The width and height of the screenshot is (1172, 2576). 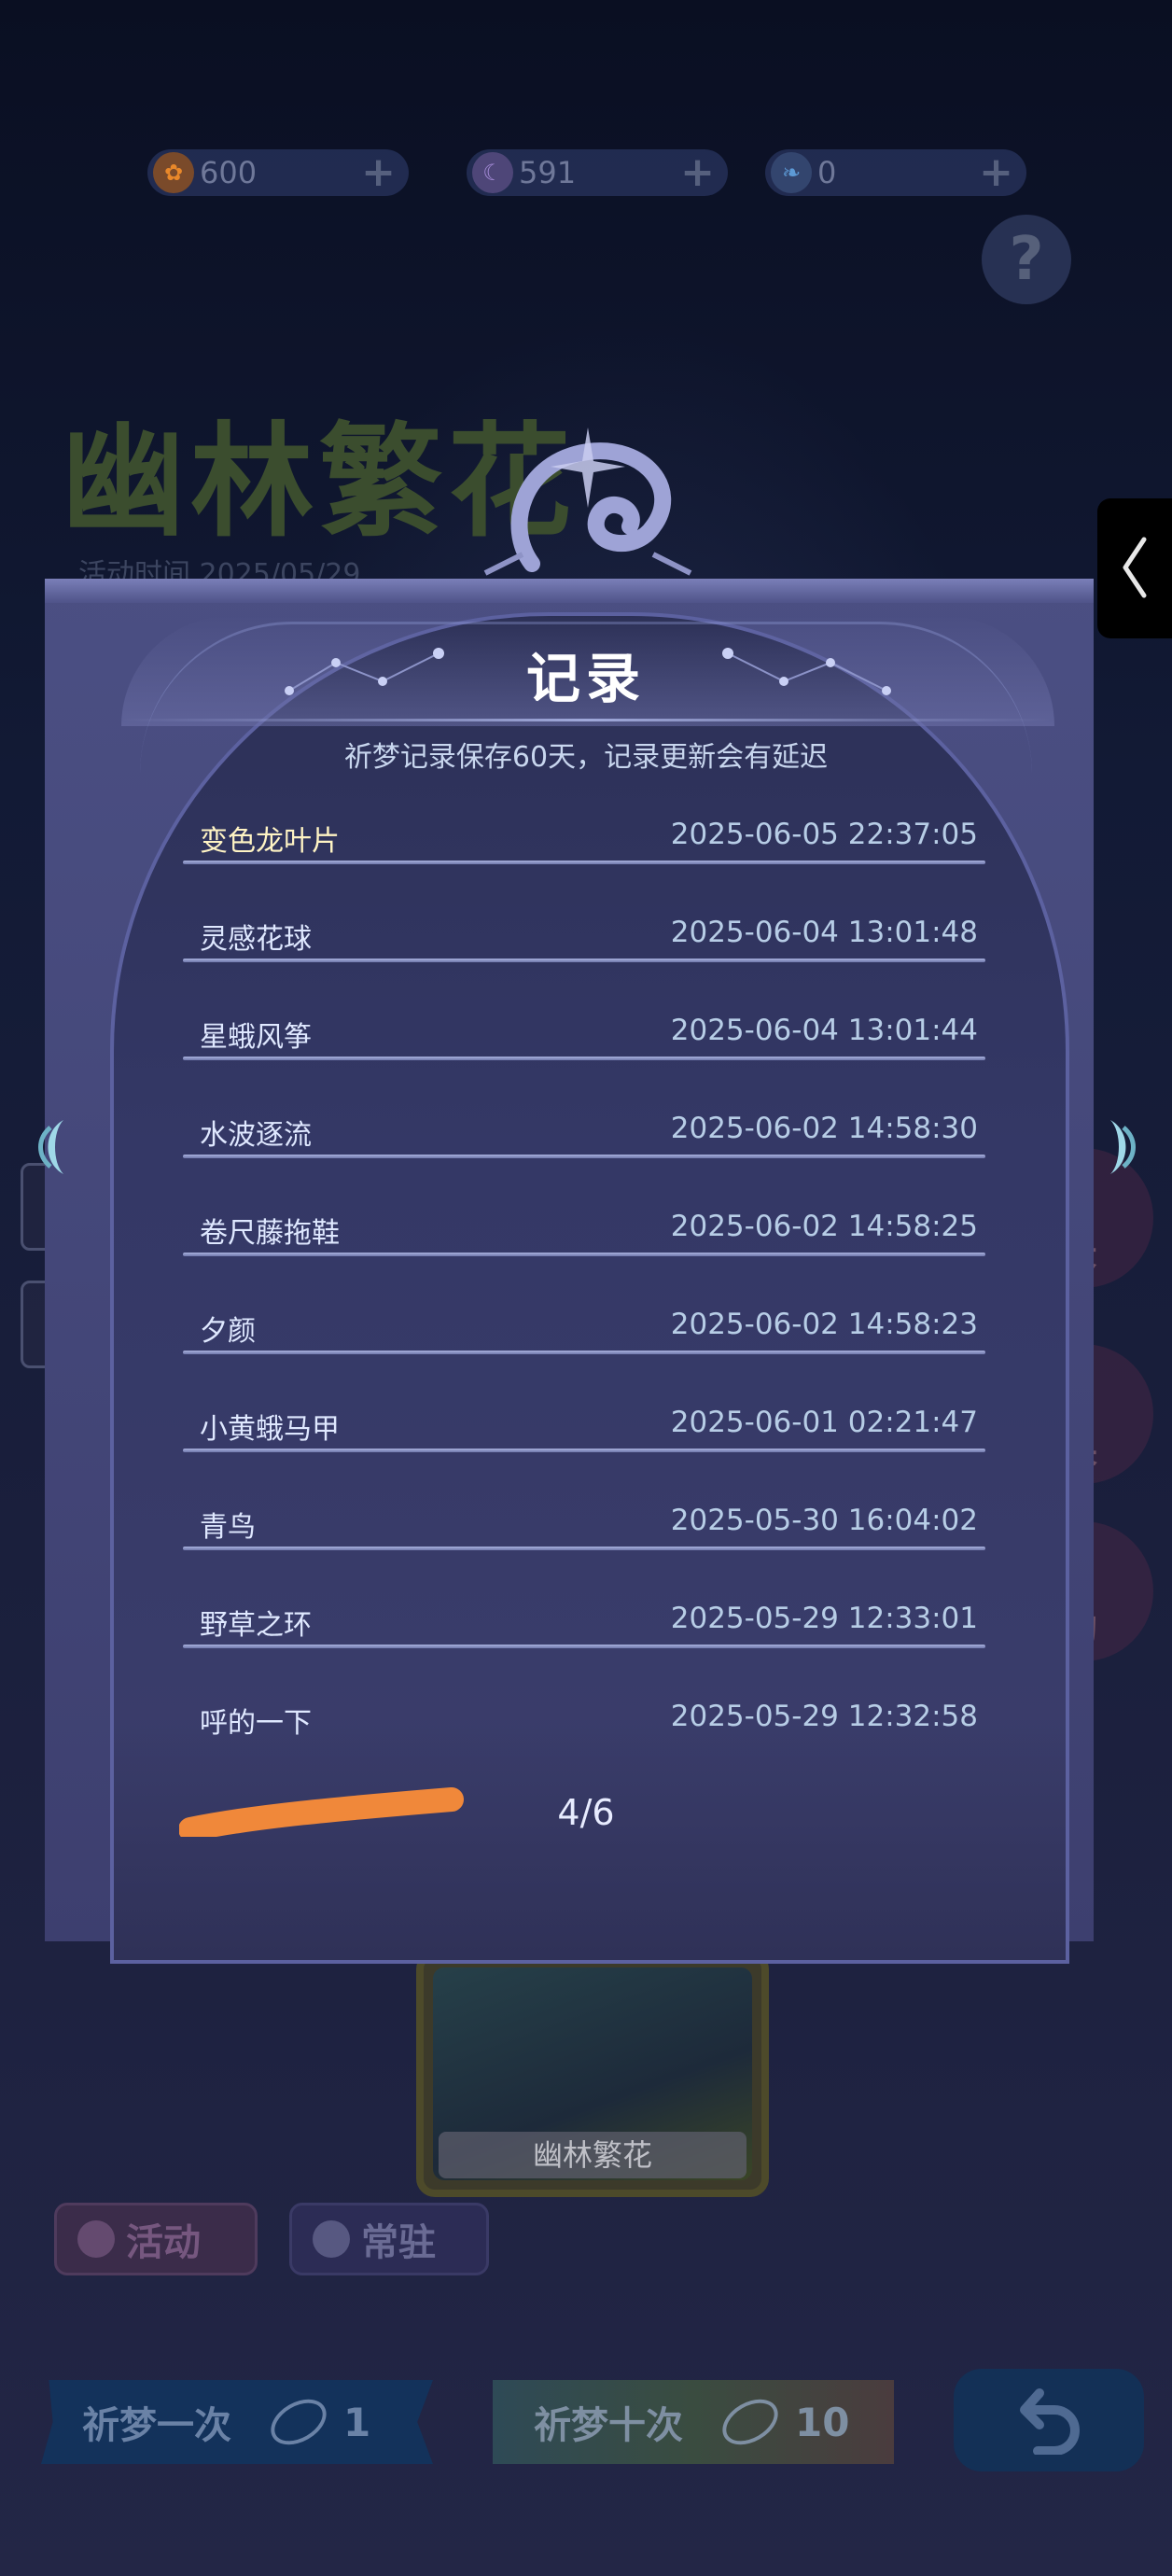 I want to click on record-item-name: 水波逐流, so click(x=256, y=1135).